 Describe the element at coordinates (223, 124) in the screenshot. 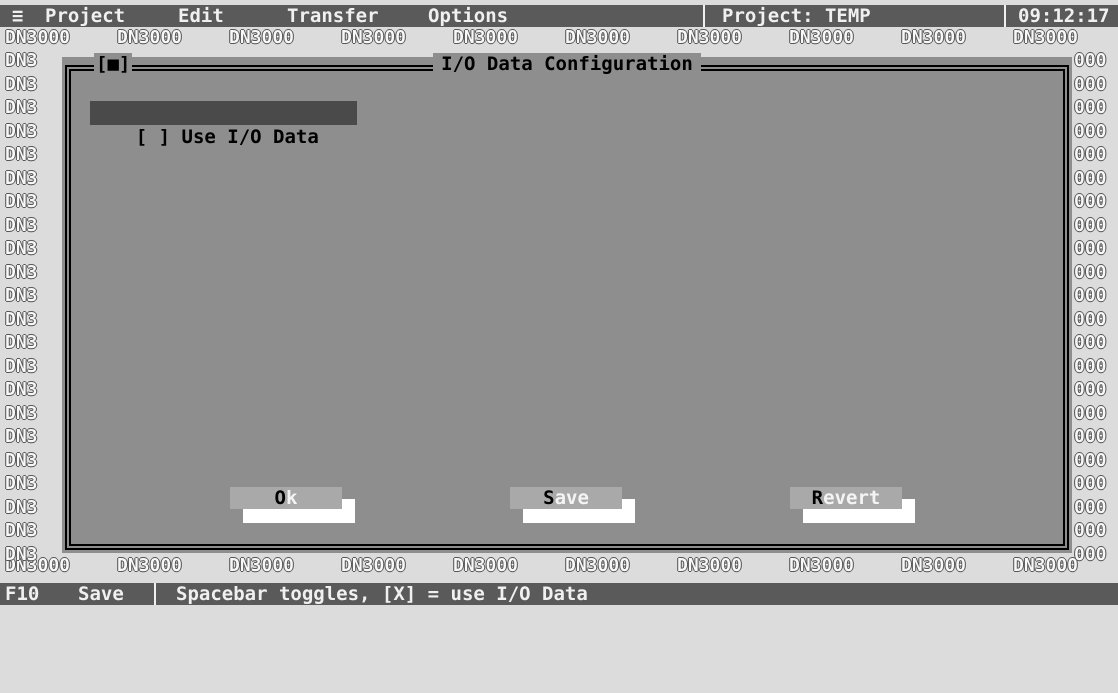

I see `use-io-data-checkbox: [ ] Use I/O Data` at that location.